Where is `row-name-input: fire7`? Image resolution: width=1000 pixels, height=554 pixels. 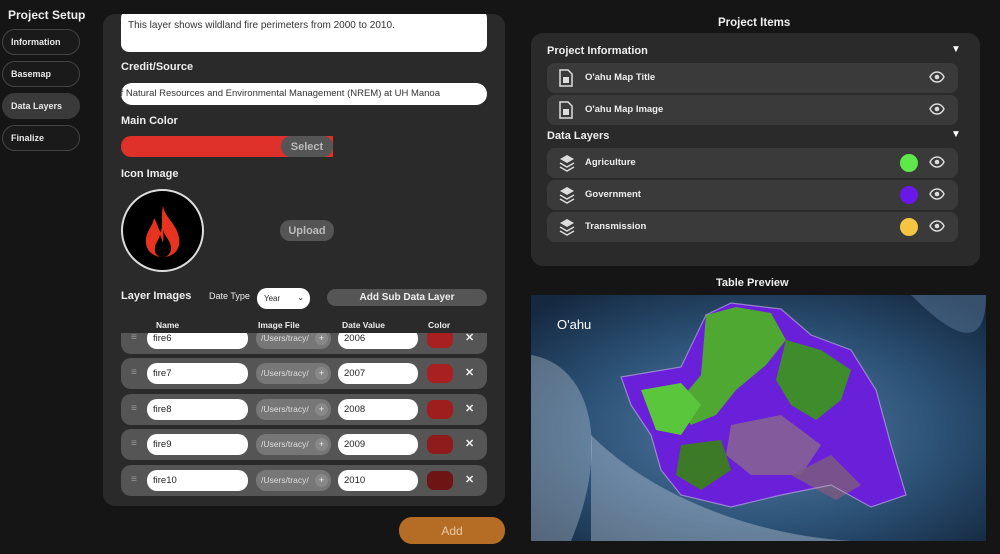
row-name-input: fire7 is located at coordinates (197, 373).